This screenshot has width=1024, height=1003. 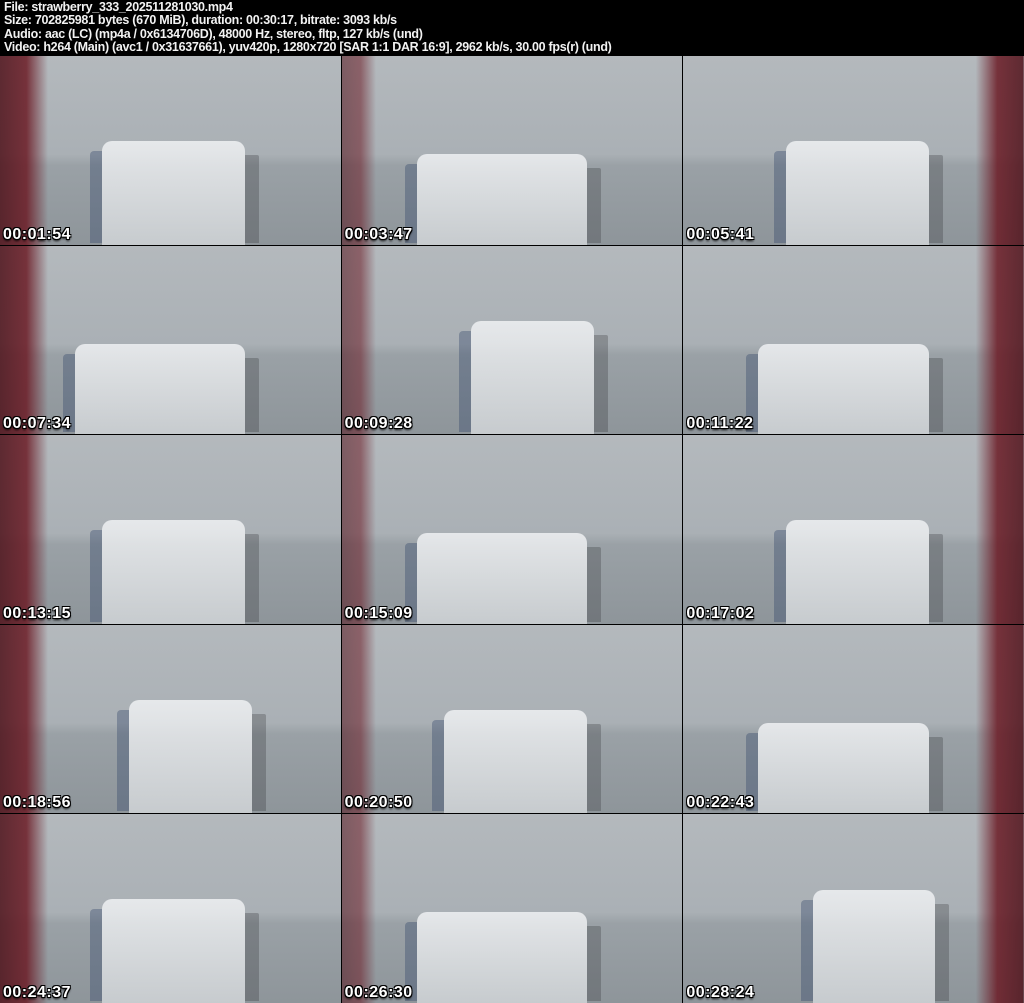 I want to click on frame-timestamp: 00:15:09, so click(x=378, y=613).